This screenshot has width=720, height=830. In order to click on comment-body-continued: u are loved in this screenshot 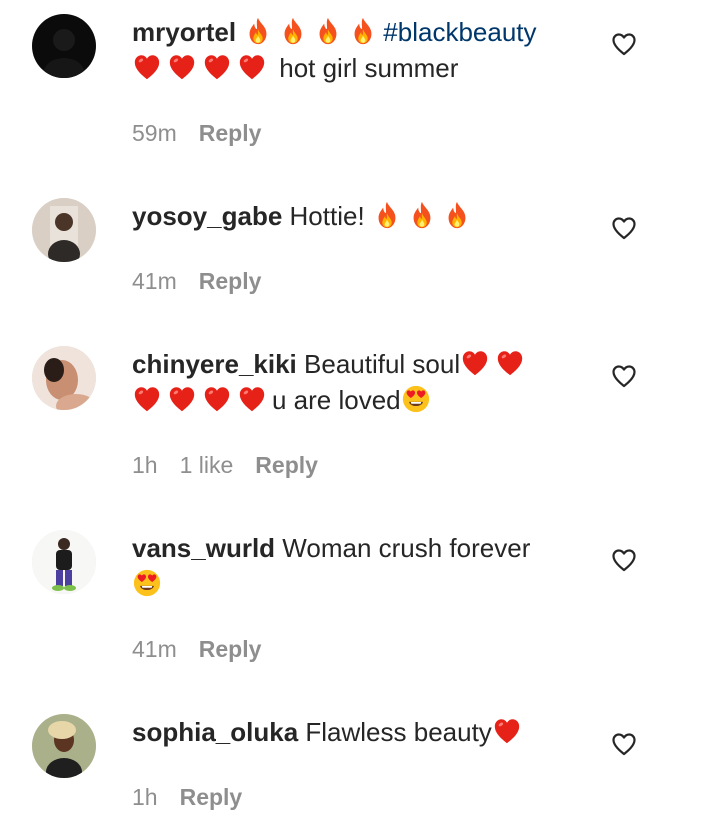, I will do `click(336, 400)`.